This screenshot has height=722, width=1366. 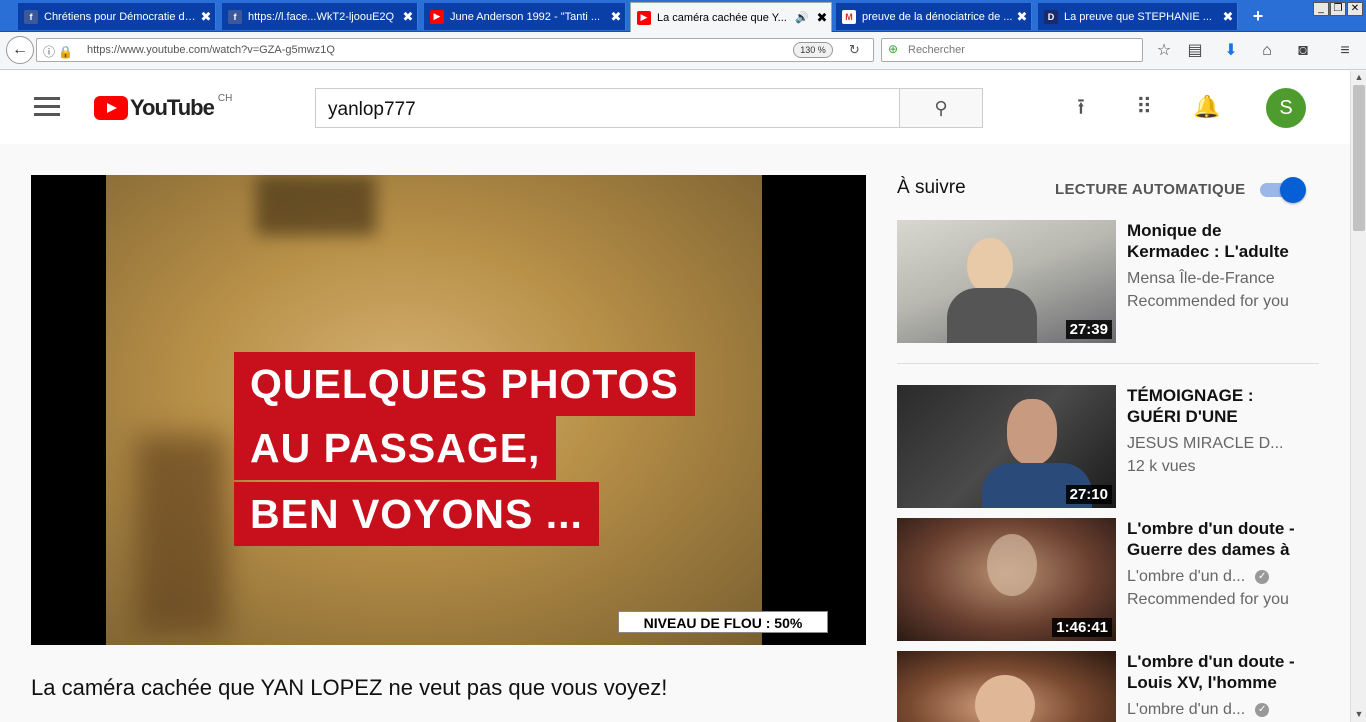 What do you see at coordinates (1051, 16) in the screenshot?
I see `dailymotion-icon: D` at bounding box center [1051, 16].